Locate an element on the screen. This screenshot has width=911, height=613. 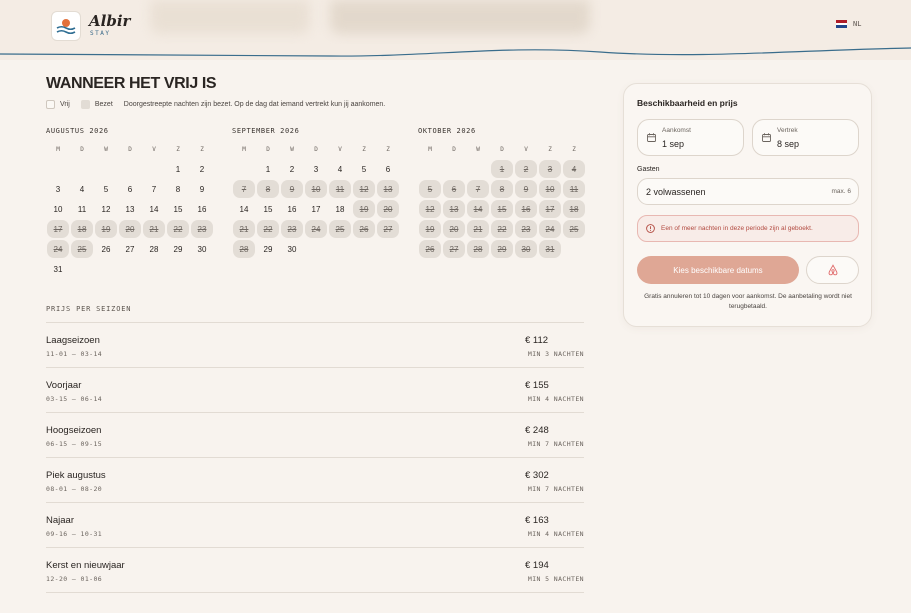
calendar-day: 26 is located at coordinates (106, 249).